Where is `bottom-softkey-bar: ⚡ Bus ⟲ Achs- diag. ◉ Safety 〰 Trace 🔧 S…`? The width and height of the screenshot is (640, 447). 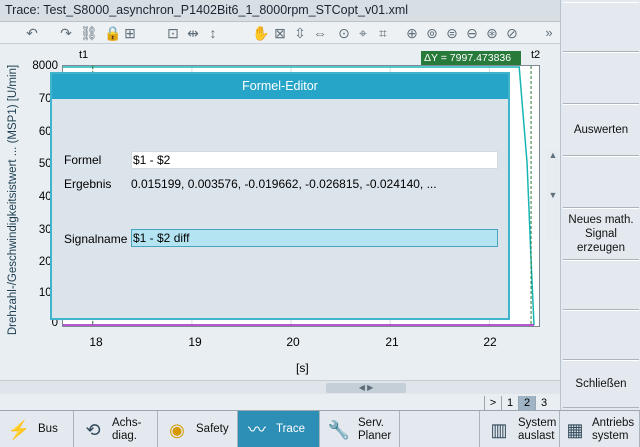
bottom-softkey-bar: ⚡ Bus ⟲ Achs- diag. ◉ Safety 〰 Trace 🔧 S… is located at coordinates (320, 428).